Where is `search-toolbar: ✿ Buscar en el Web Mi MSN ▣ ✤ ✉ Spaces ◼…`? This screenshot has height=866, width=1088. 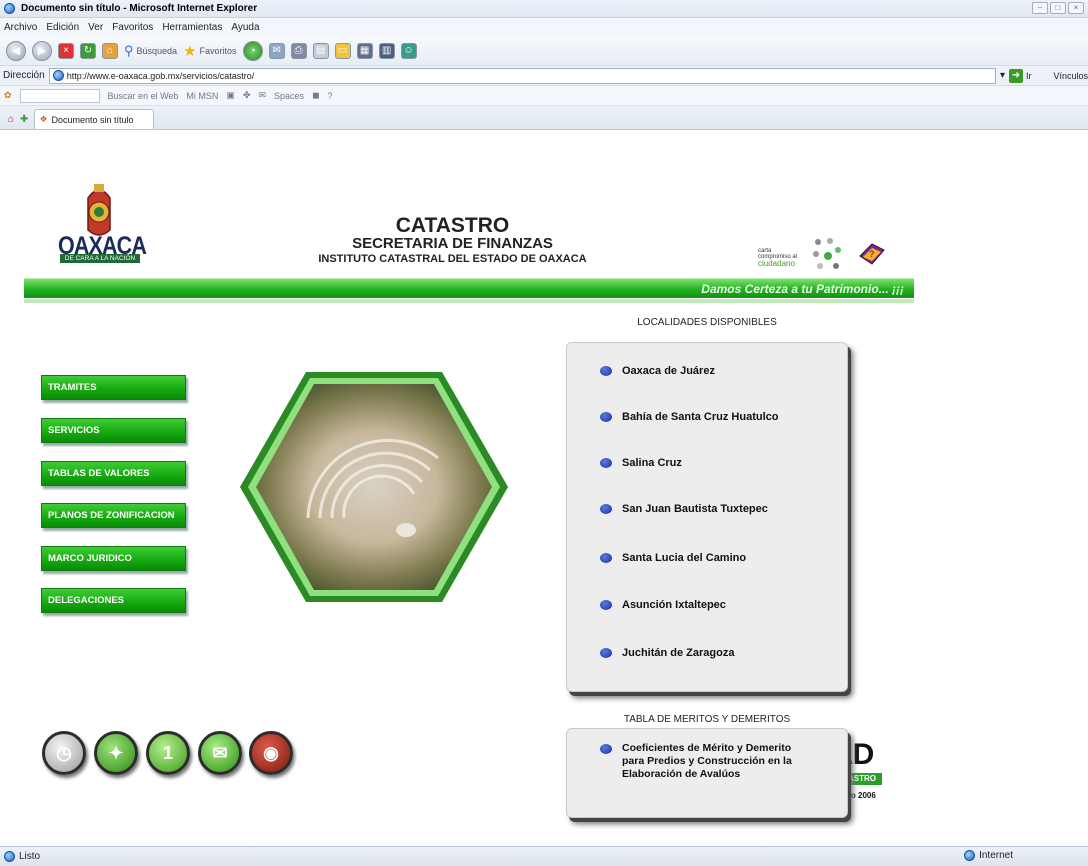
search-toolbar: ✿ Buscar en el Web Mi MSN ▣ ✤ ✉ Spaces ◼… is located at coordinates (544, 96).